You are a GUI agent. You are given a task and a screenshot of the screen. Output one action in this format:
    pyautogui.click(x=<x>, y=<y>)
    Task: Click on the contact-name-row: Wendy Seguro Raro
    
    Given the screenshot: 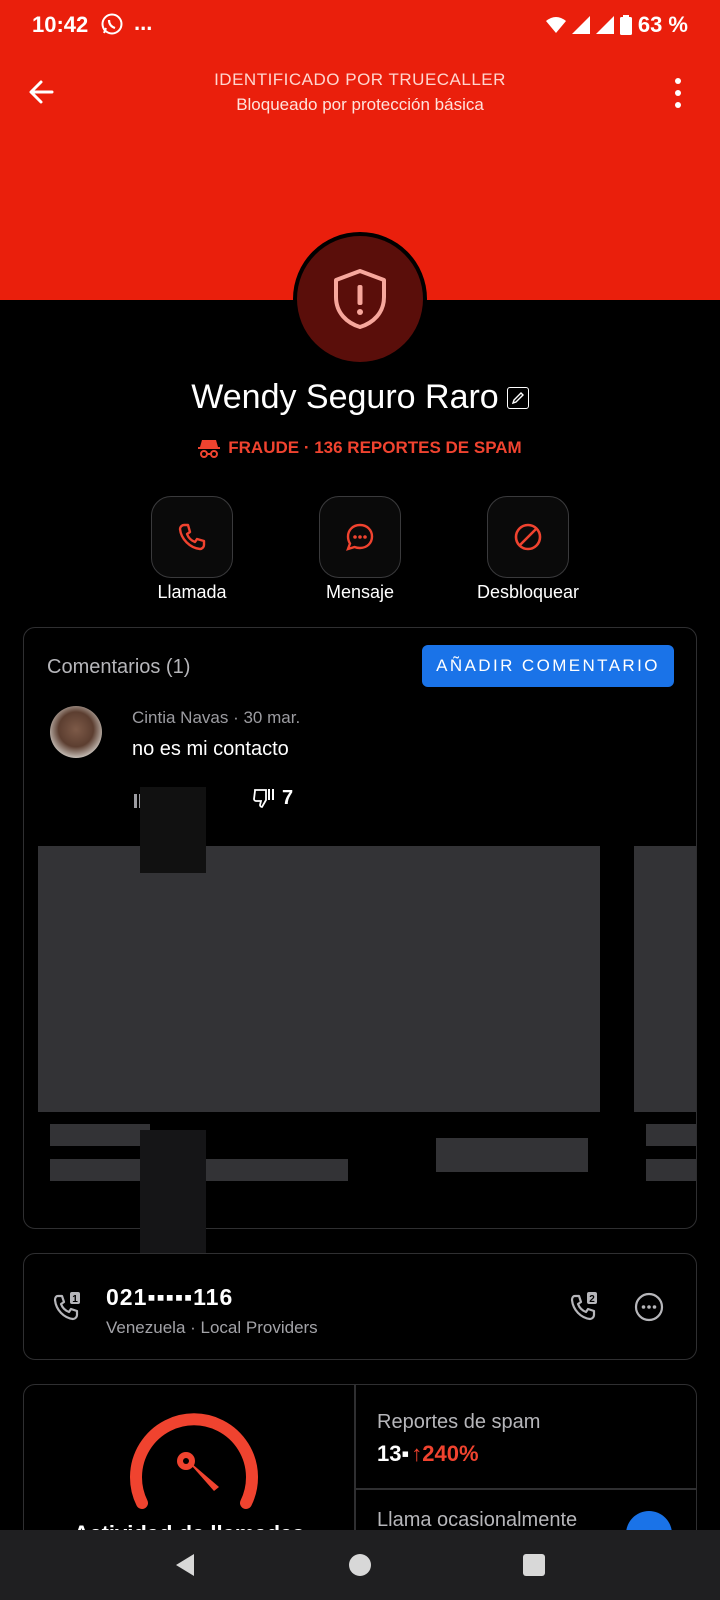 What is the action you would take?
    pyautogui.click(x=360, y=397)
    